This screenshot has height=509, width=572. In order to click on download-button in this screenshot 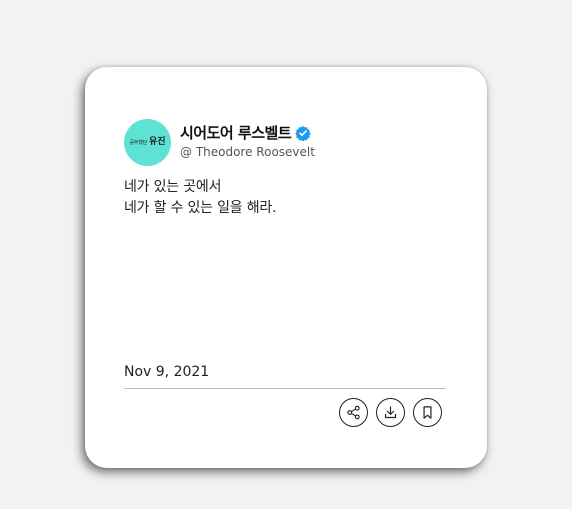, I will do `click(390, 412)`.